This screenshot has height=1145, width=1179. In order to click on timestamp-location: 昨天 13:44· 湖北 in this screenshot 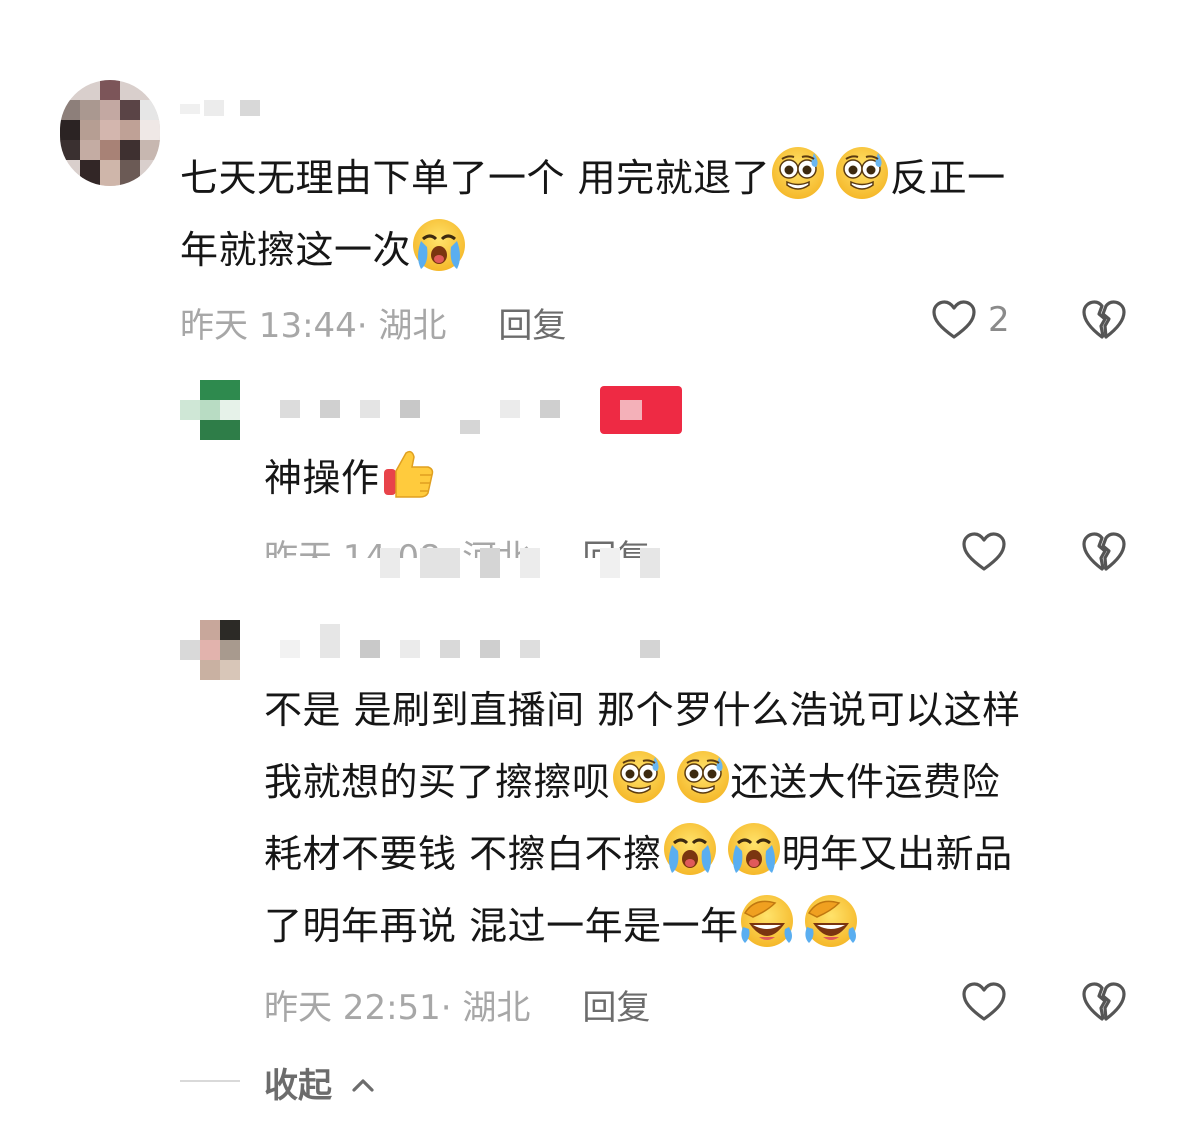, I will do `click(313, 326)`.